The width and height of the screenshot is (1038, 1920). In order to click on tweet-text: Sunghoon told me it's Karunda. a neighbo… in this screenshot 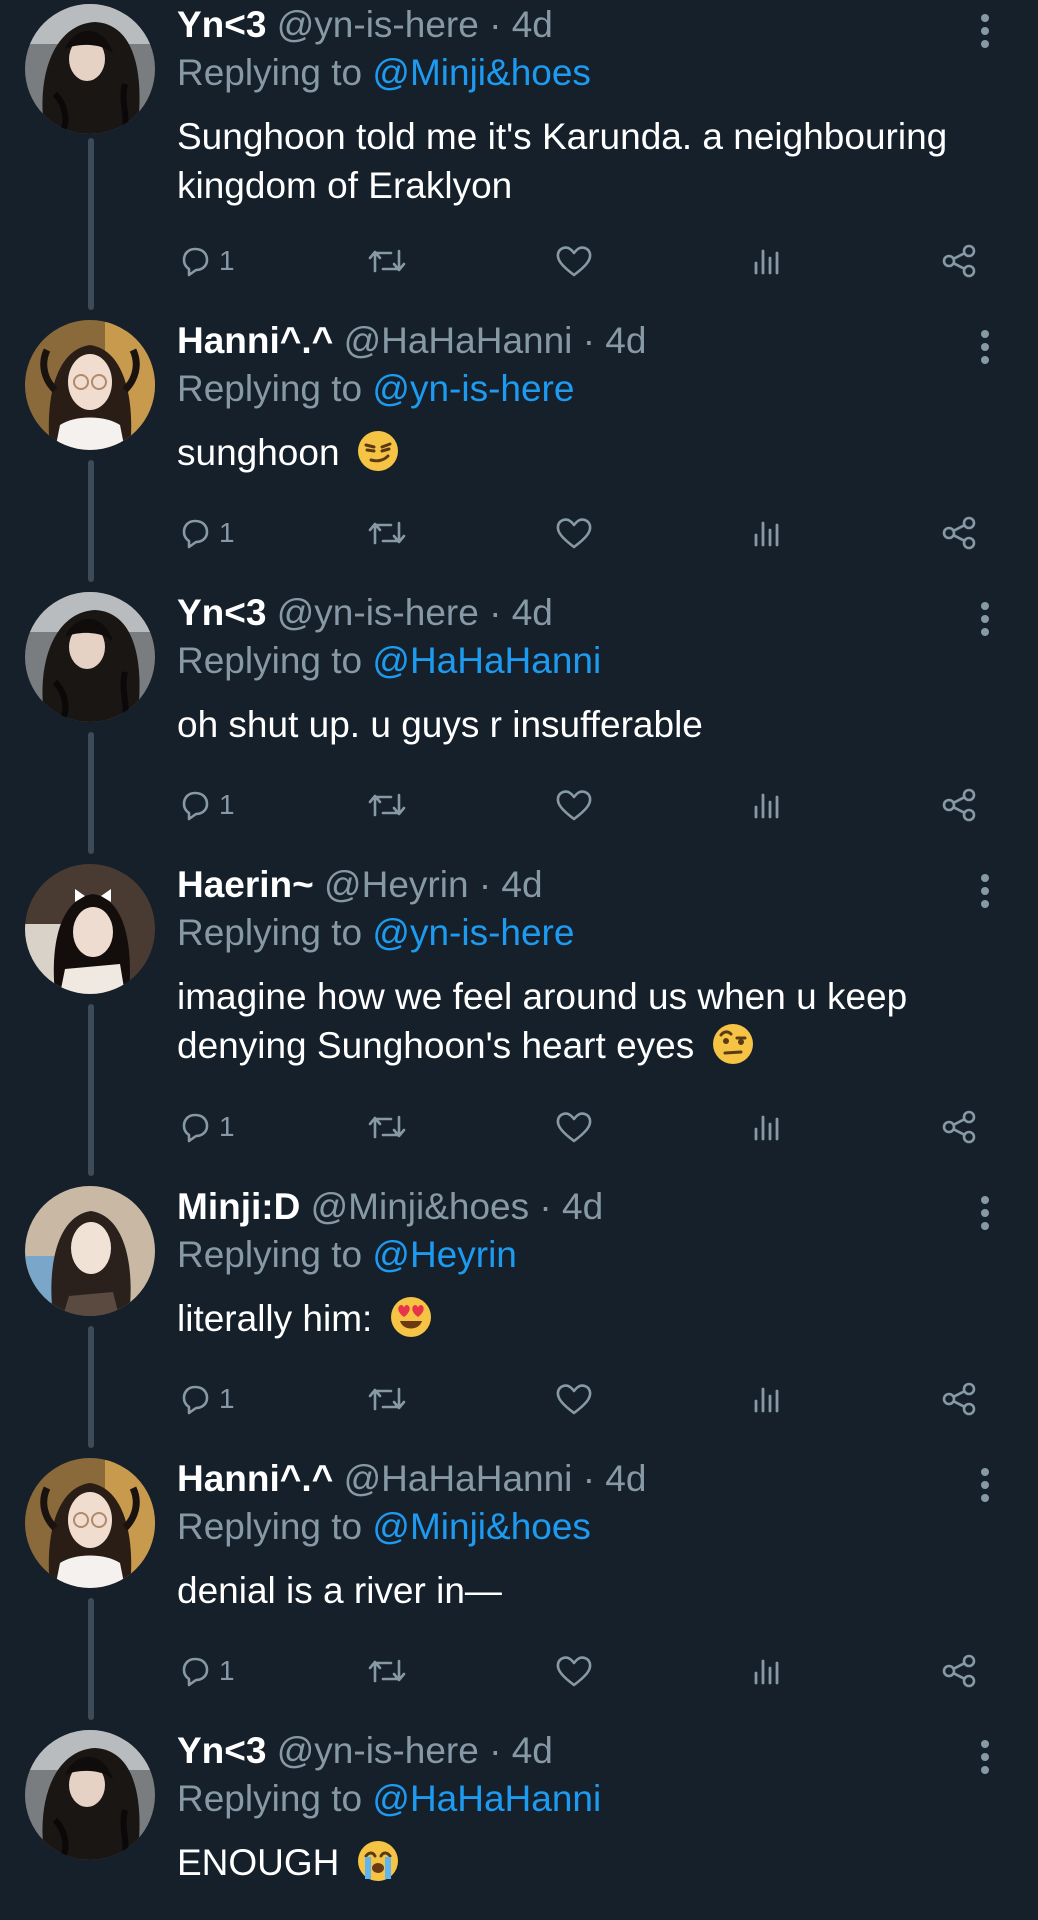, I will do `click(587, 161)`.